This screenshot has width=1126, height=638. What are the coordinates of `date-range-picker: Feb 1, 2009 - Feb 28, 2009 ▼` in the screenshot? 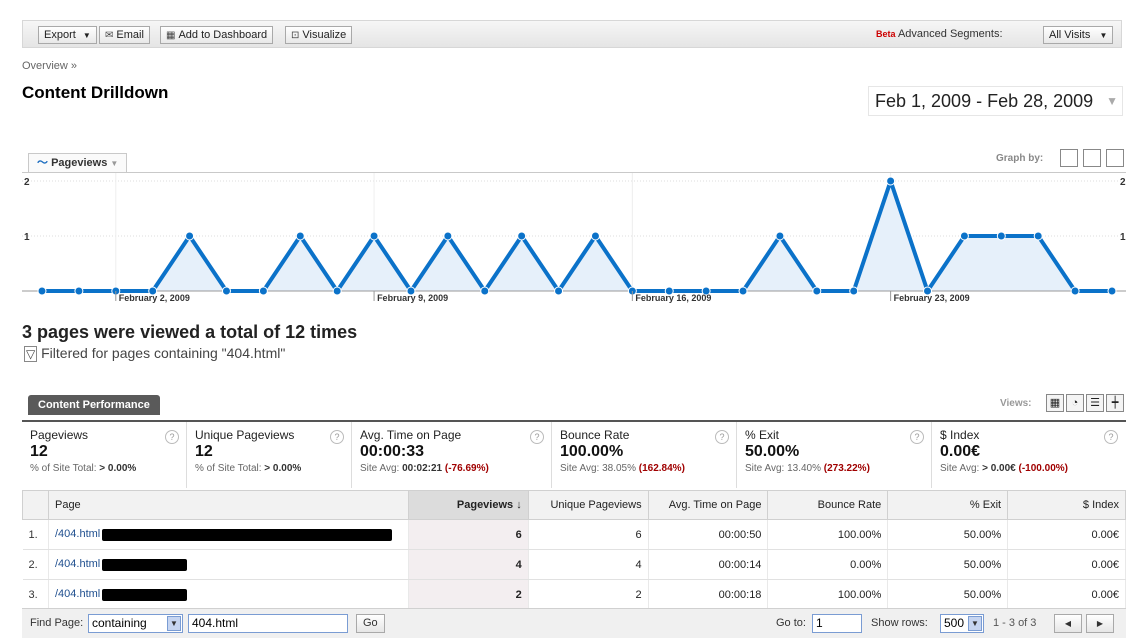 It's located at (995, 101).